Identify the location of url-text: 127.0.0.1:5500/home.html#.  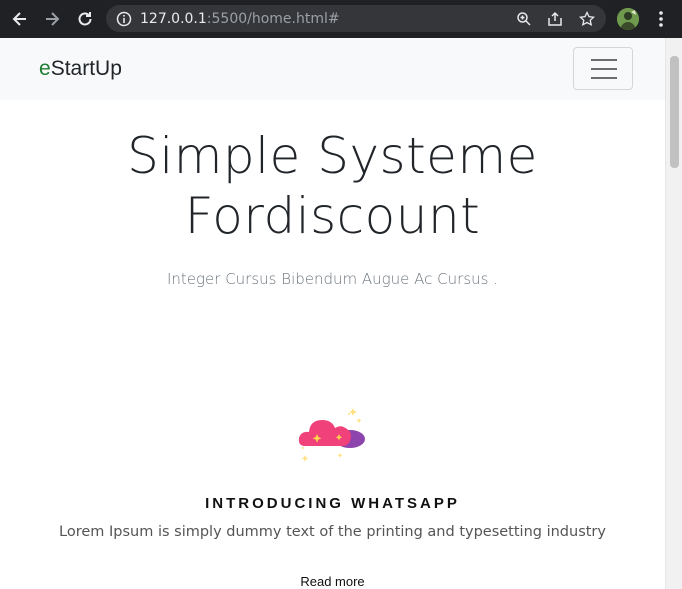
(240, 19).